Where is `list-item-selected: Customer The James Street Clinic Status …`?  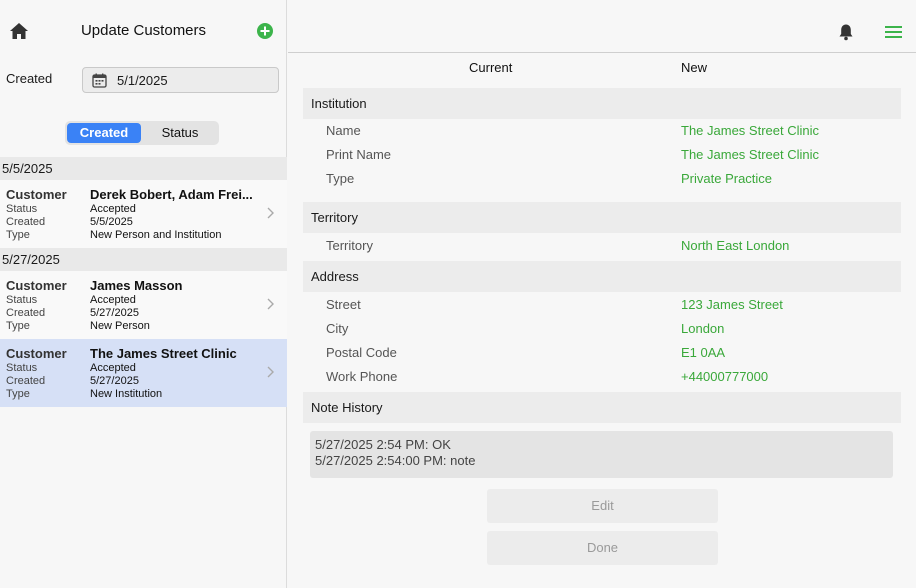 list-item-selected: Customer The James Street Clinic Status … is located at coordinates (143, 373).